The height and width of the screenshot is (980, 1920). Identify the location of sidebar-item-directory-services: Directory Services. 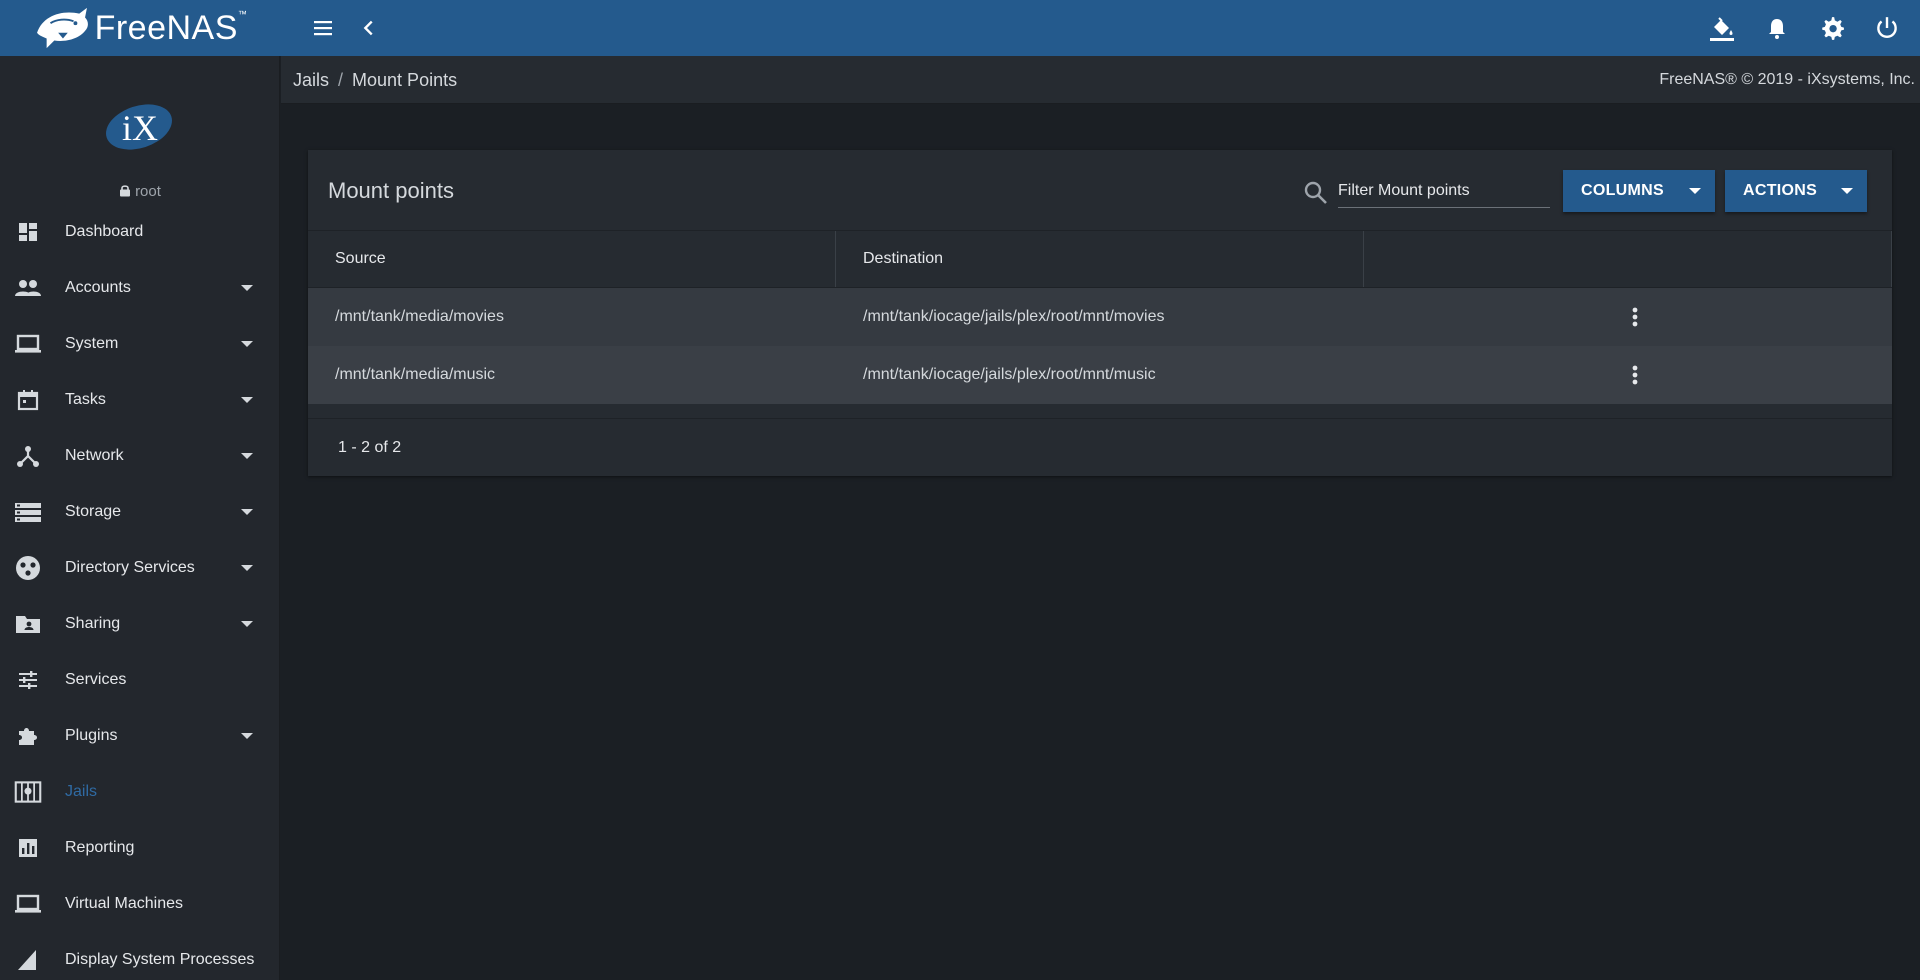
(139, 568).